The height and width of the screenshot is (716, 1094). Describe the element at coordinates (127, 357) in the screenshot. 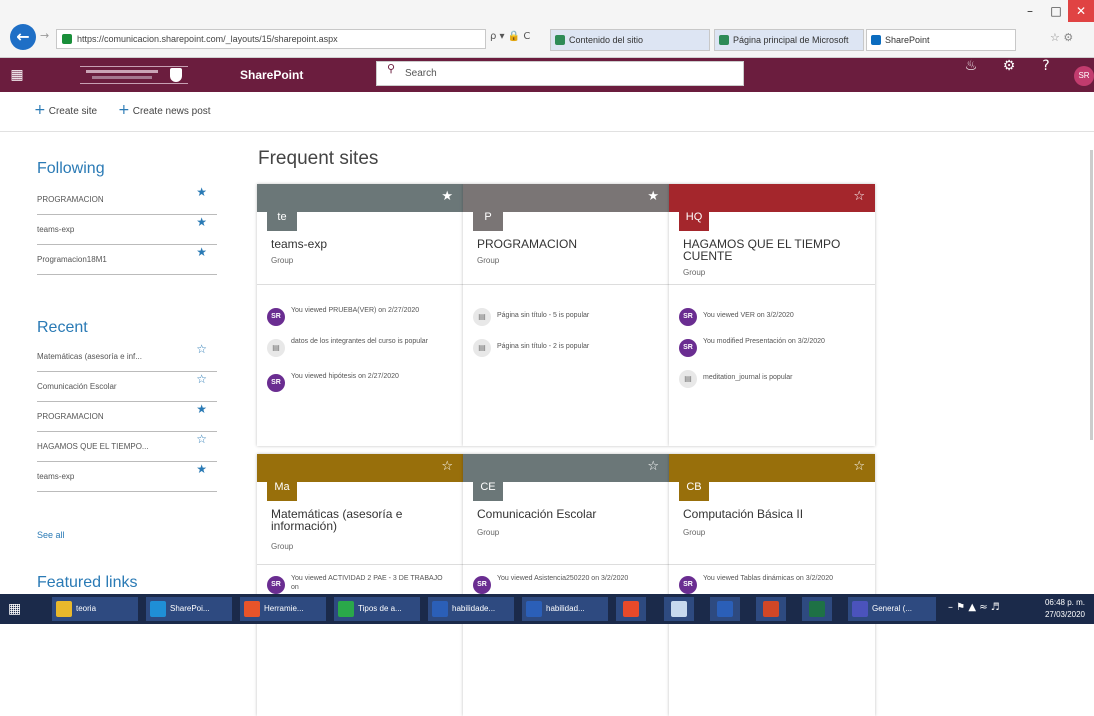

I see `recent-item: Matemáticas (asesoría e inf... ☆` at that location.